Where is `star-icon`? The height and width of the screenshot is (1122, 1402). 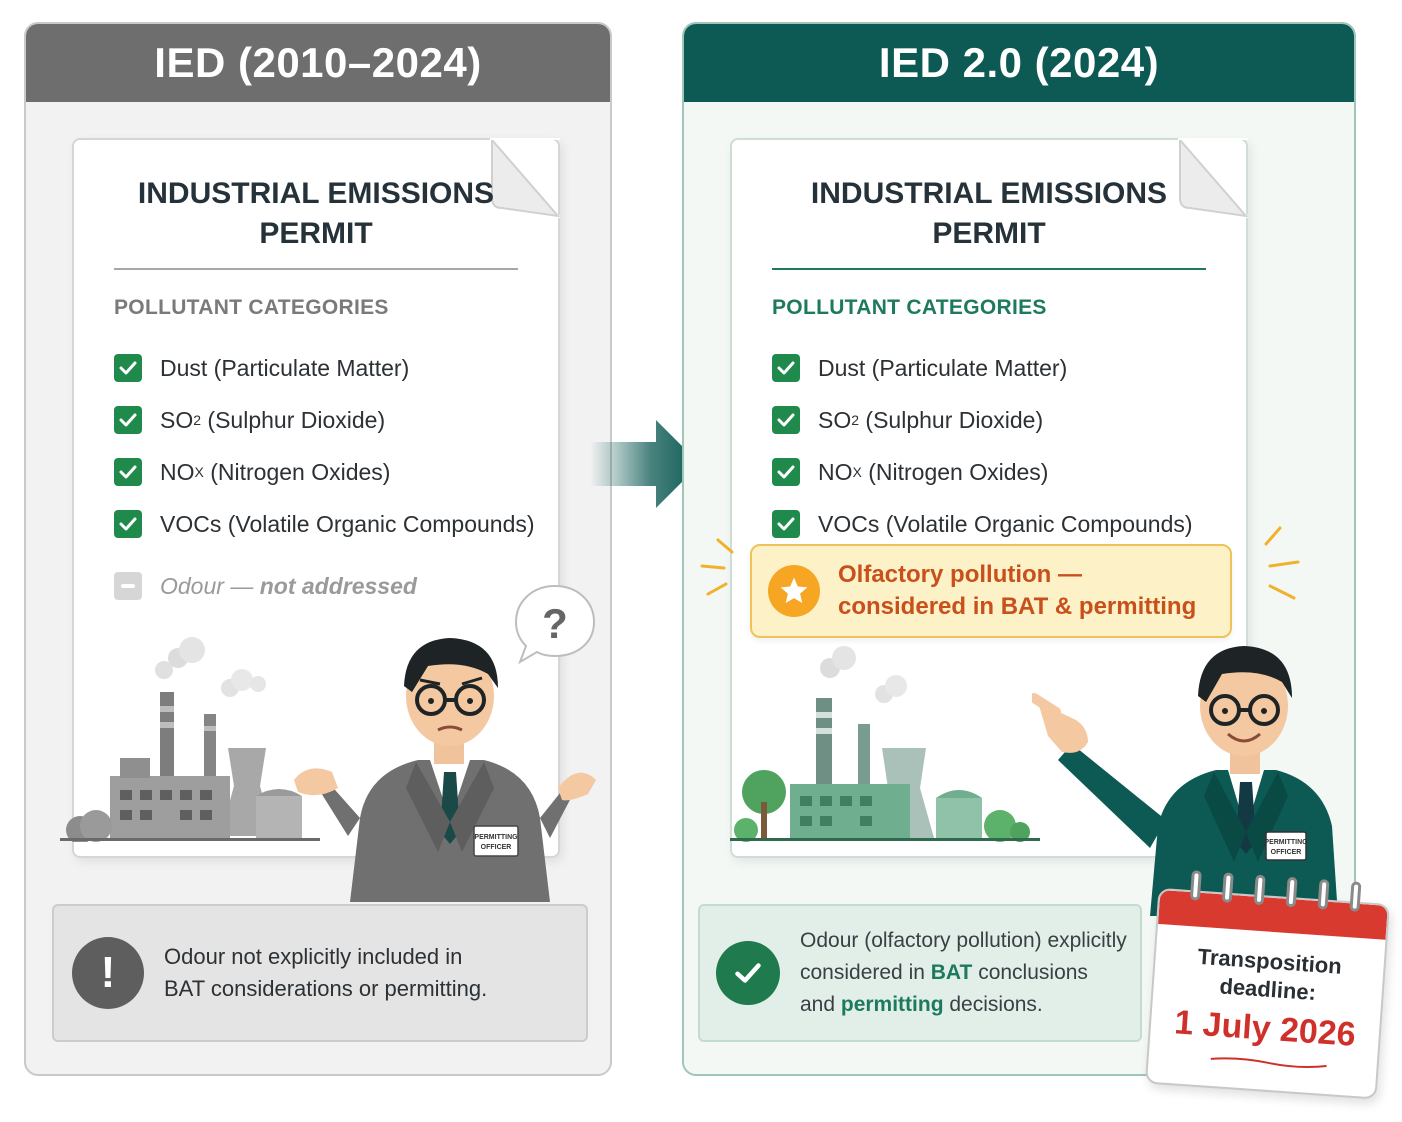
star-icon is located at coordinates (794, 591).